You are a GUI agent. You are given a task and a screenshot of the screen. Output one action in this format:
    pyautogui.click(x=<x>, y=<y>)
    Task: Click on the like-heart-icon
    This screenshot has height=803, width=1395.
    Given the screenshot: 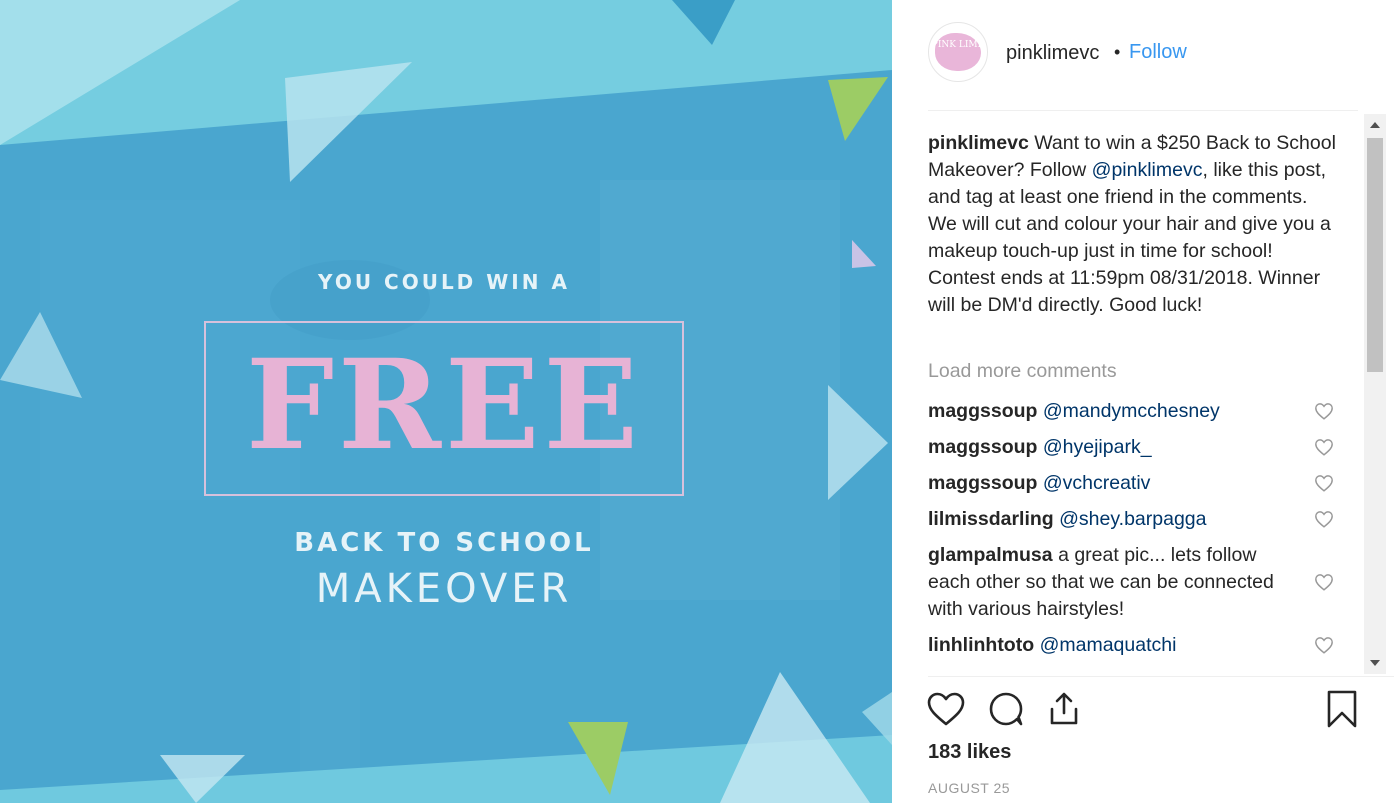 What is the action you would take?
    pyautogui.click(x=946, y=709)
    